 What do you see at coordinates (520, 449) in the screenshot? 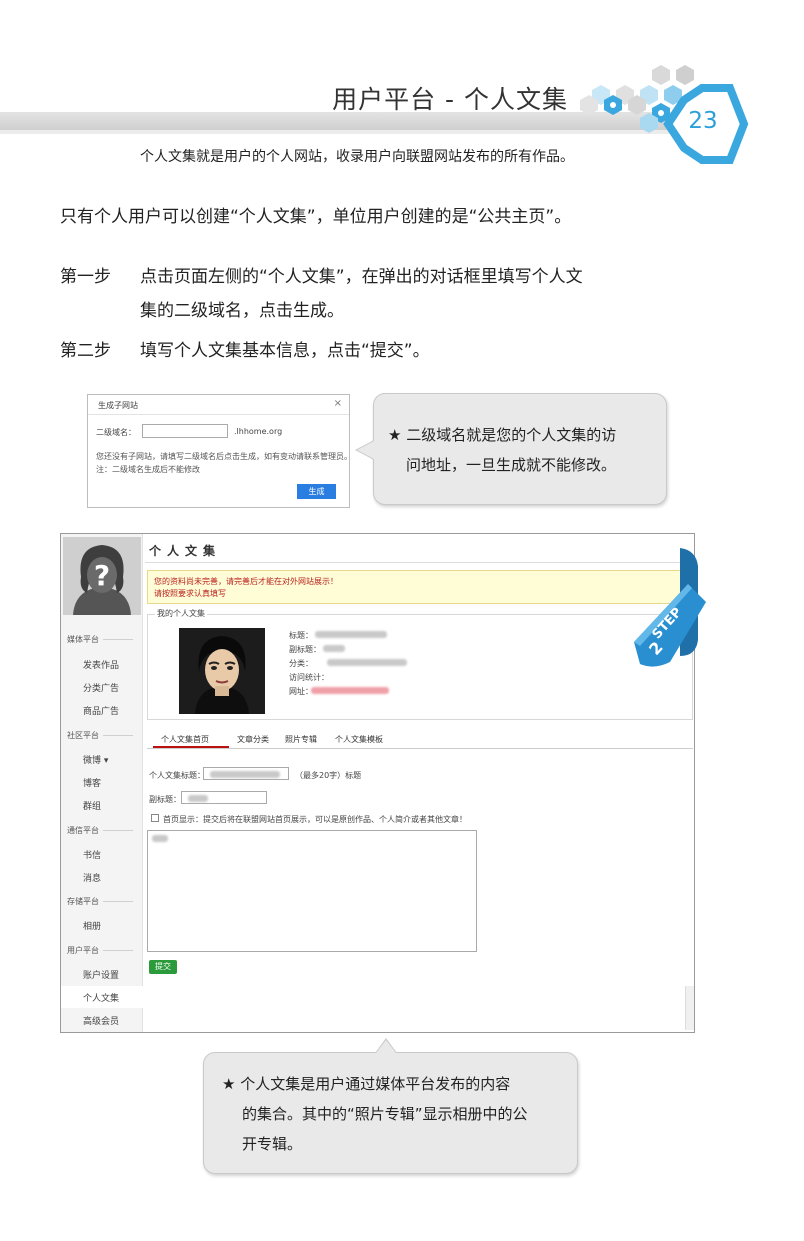
I see `callout-subdomain-note: ★ 二级域名就是您的个人文集的访 问地址，一旦生成就不能修改。` at bounding box center [520, 449].